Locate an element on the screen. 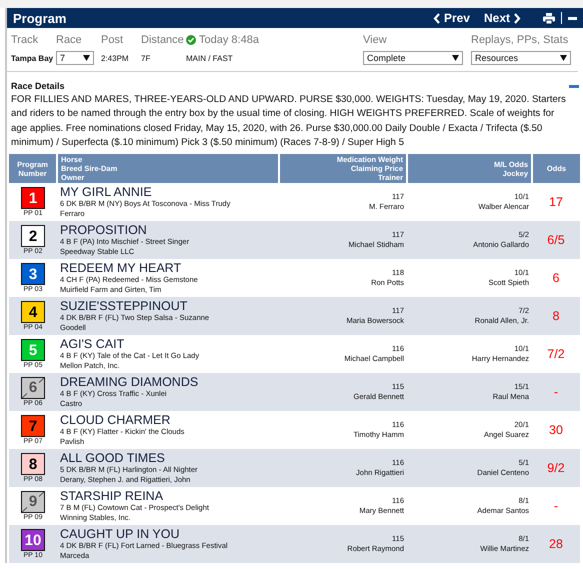 The width and height of the screenshot is (583, 569). saddle-cloth: 4 is located at coordinates (33, 312).